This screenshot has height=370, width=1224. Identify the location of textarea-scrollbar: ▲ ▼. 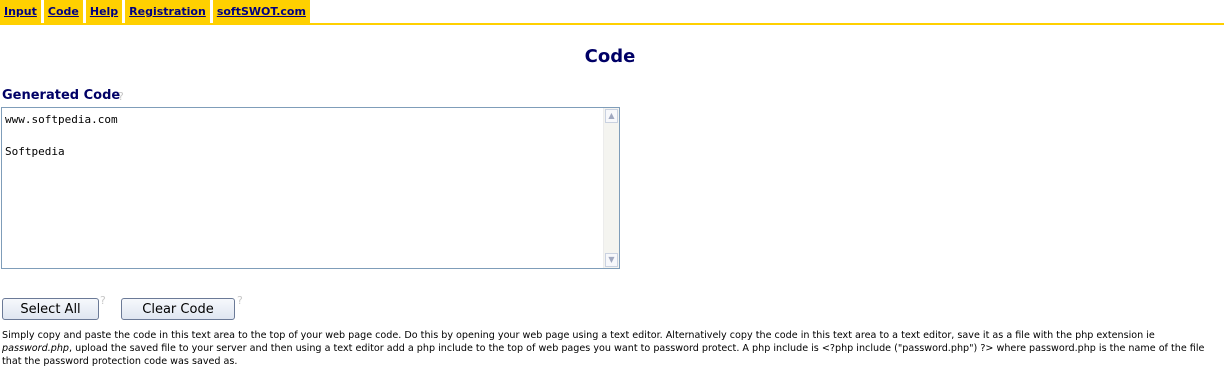
(611, 188).